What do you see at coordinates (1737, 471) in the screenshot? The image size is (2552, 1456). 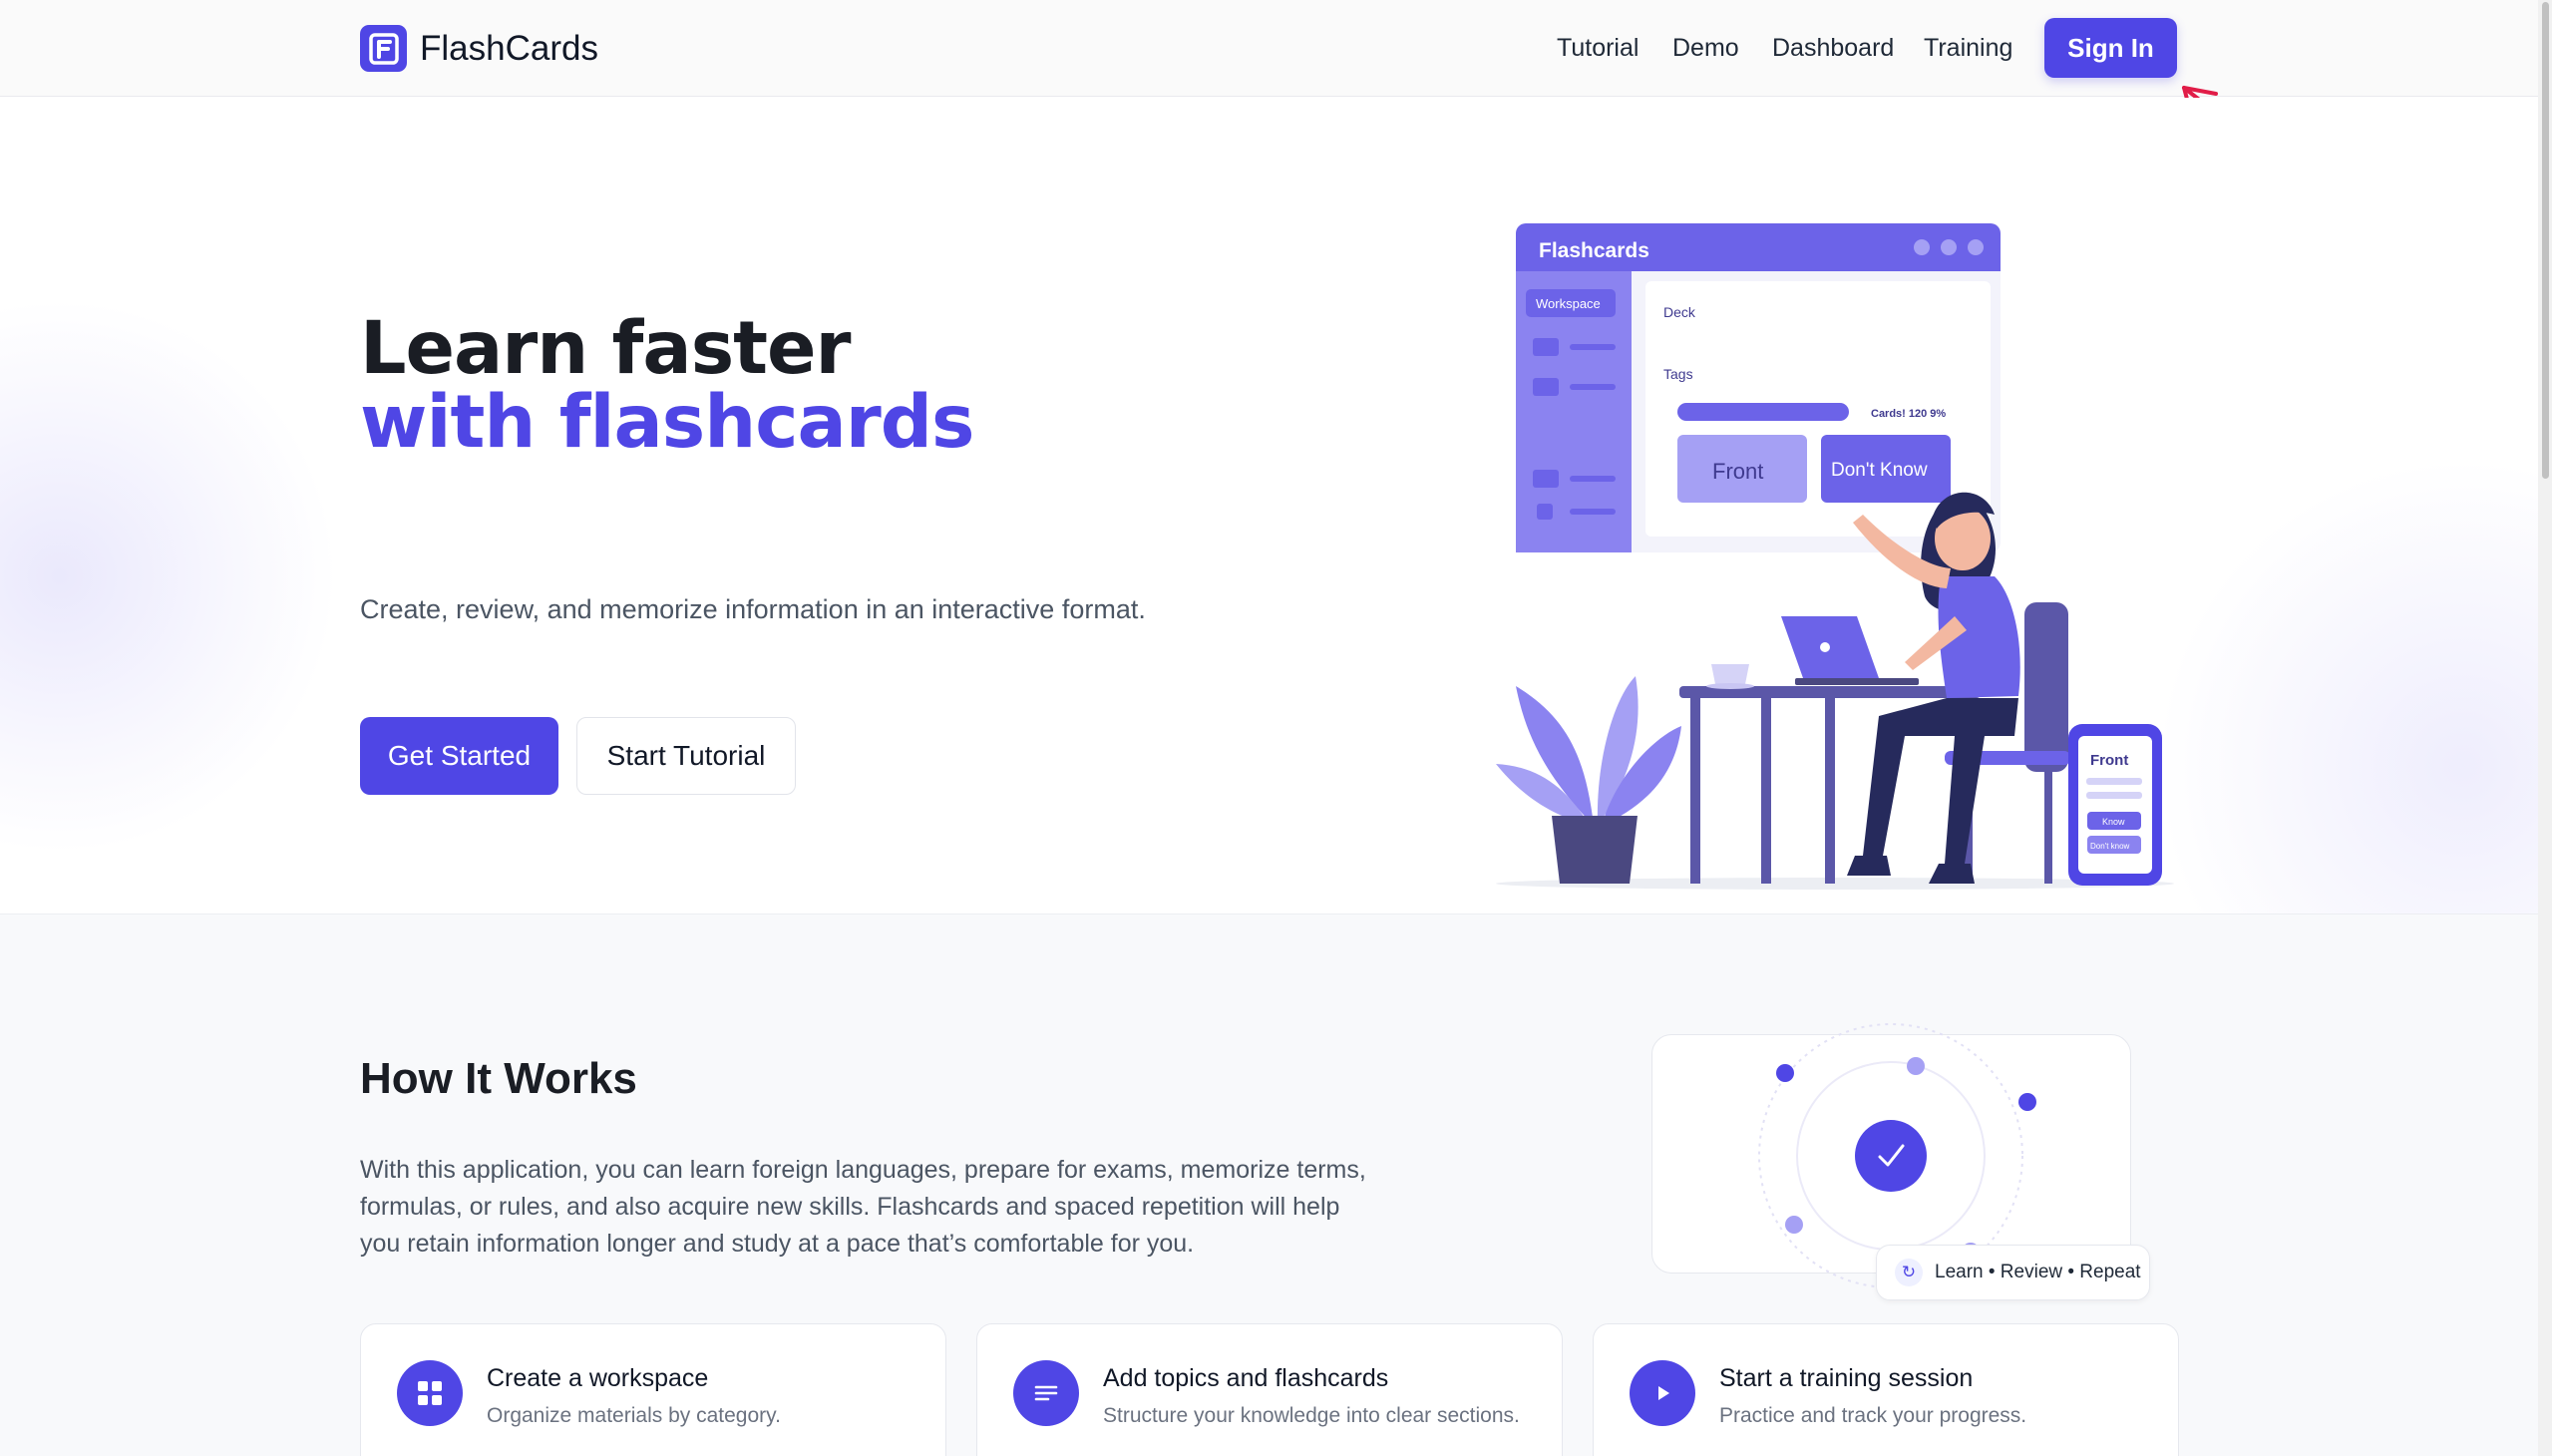 I see `illus-front-button: Front` at bounding box center [1737, 471].